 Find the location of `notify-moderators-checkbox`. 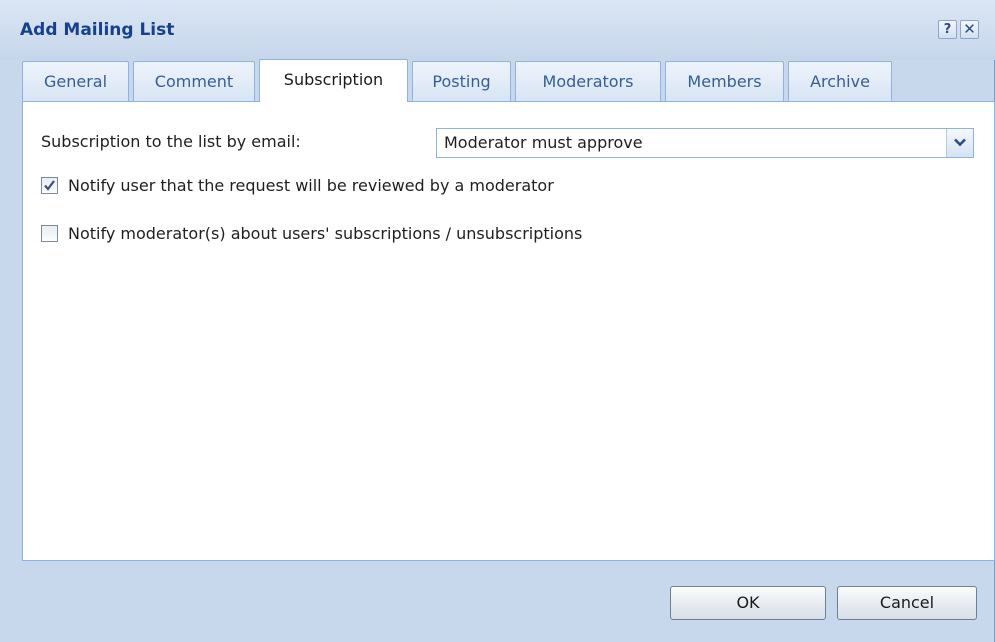

notify-moderators-checkbox is located at coordinates (49, 233).